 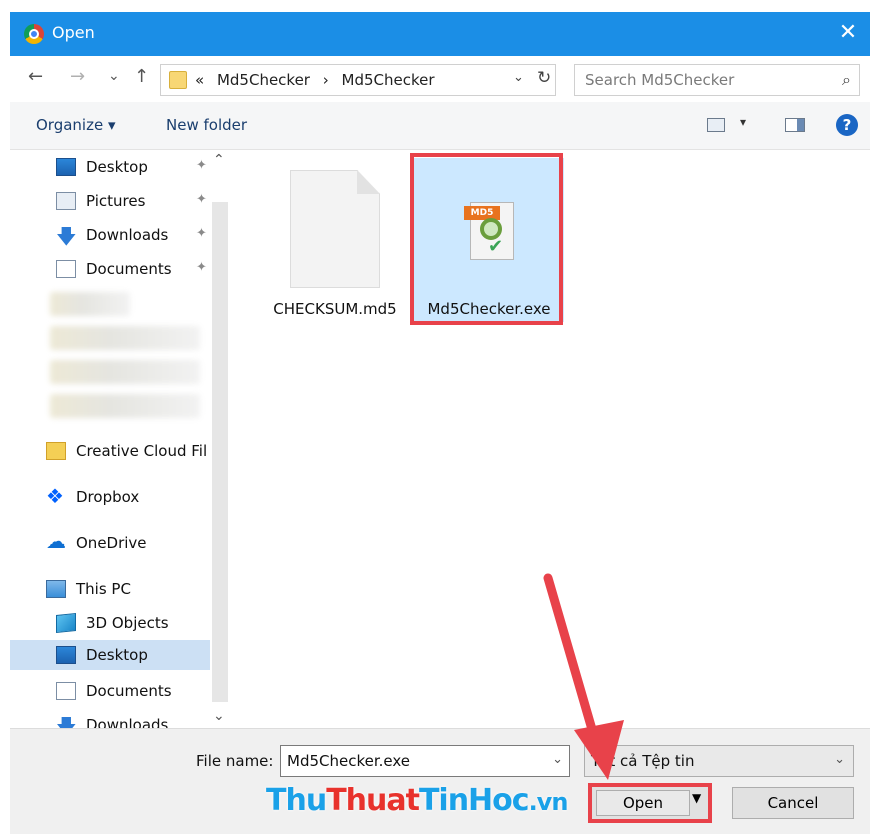 I want to click on dropbox-icon, so click(x=56, y=496).